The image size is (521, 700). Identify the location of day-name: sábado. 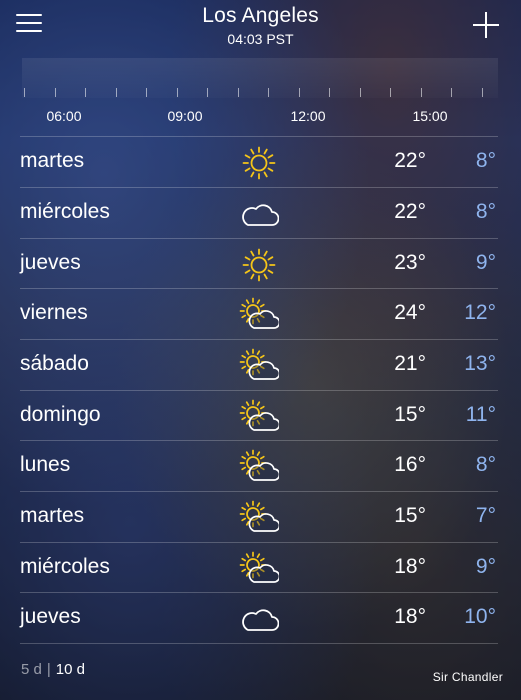
(54, 363).